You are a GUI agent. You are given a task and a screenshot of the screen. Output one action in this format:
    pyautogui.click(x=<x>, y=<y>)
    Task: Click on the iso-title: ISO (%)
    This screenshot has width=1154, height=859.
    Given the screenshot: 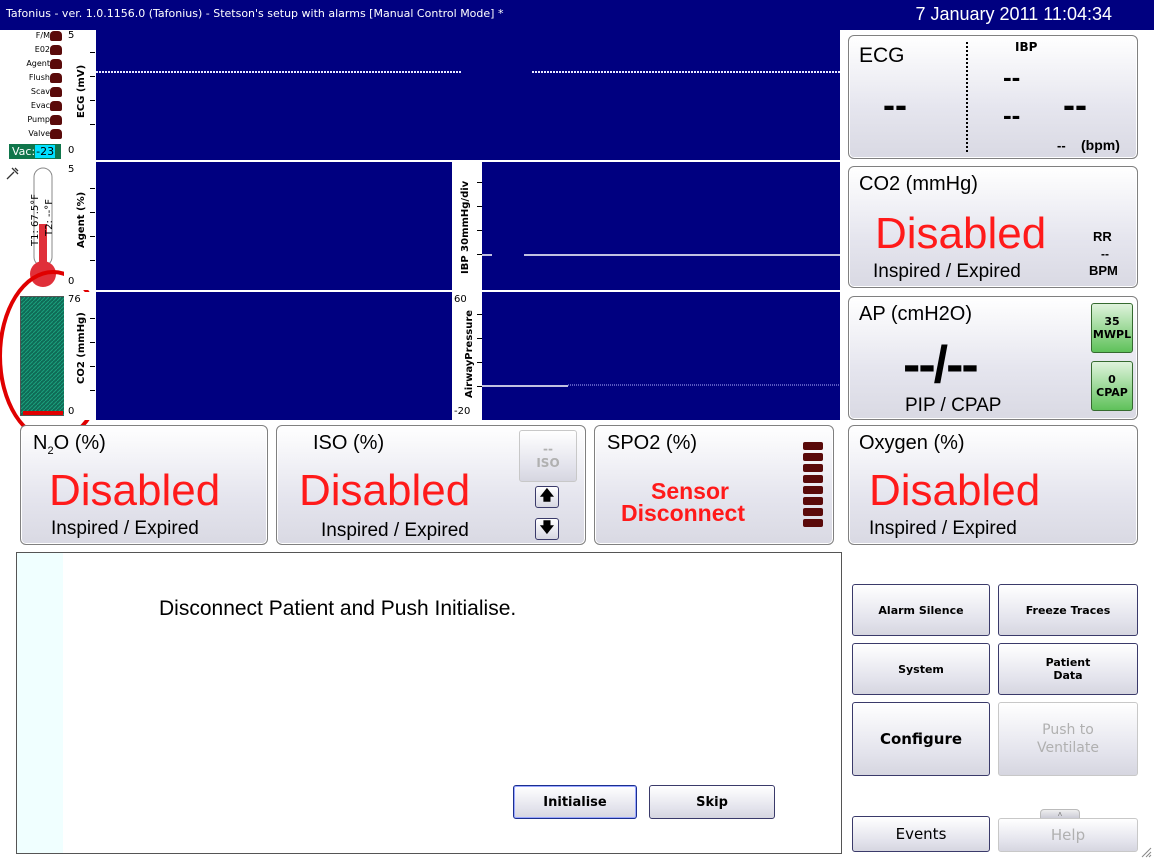 What is the action you would take?
    pyautogui.click(x=349, y=443)
    